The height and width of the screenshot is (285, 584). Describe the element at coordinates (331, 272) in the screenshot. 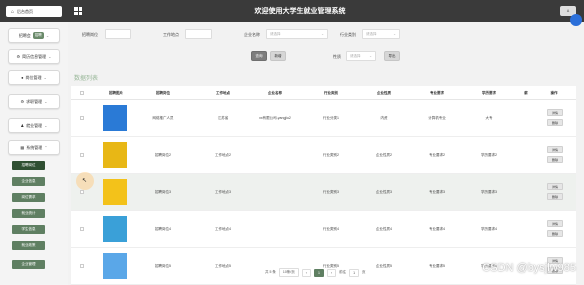

I see `next-page-button: ›` at that location.